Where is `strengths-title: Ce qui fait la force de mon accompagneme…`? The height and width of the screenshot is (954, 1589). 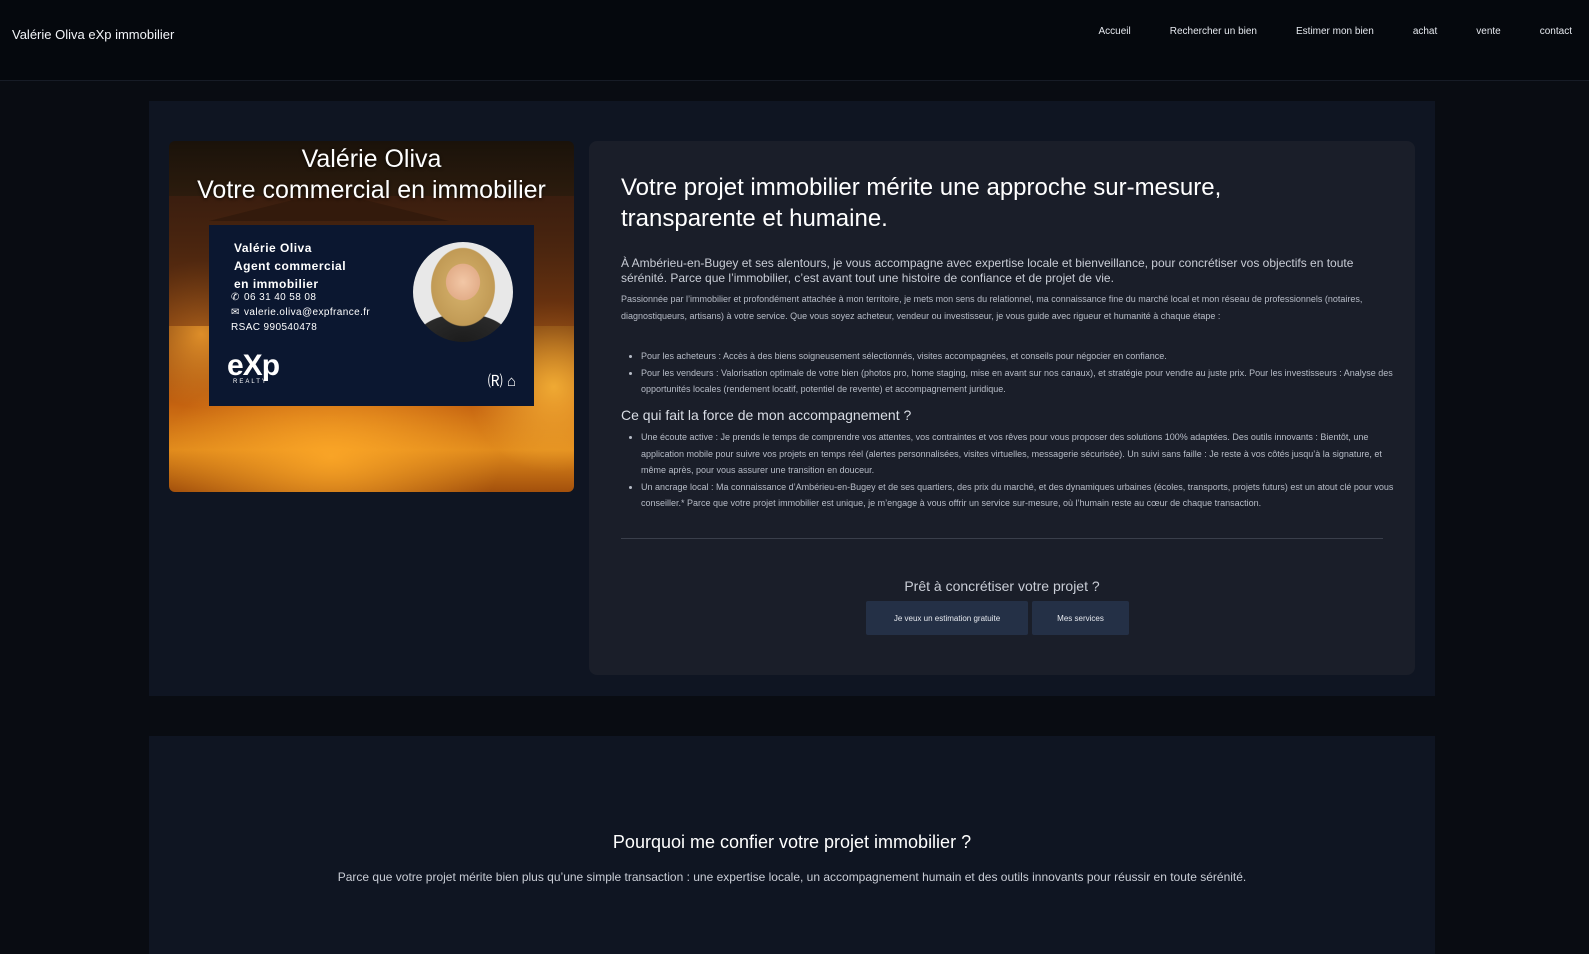
strengths-title: Ce qui fait la force de mon accompagneme… is located at coordinates (766, 415).